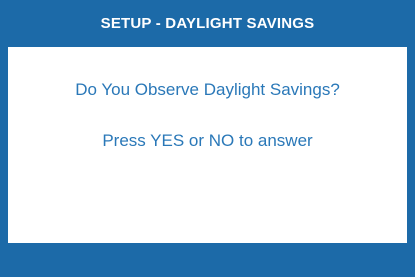 This screenshot has height=277, width=415. Describe the element at coordinates (207, 89) in the screenshot. I see `daylight-savings-question: Do You Observe Daylight Savings?` at that location.